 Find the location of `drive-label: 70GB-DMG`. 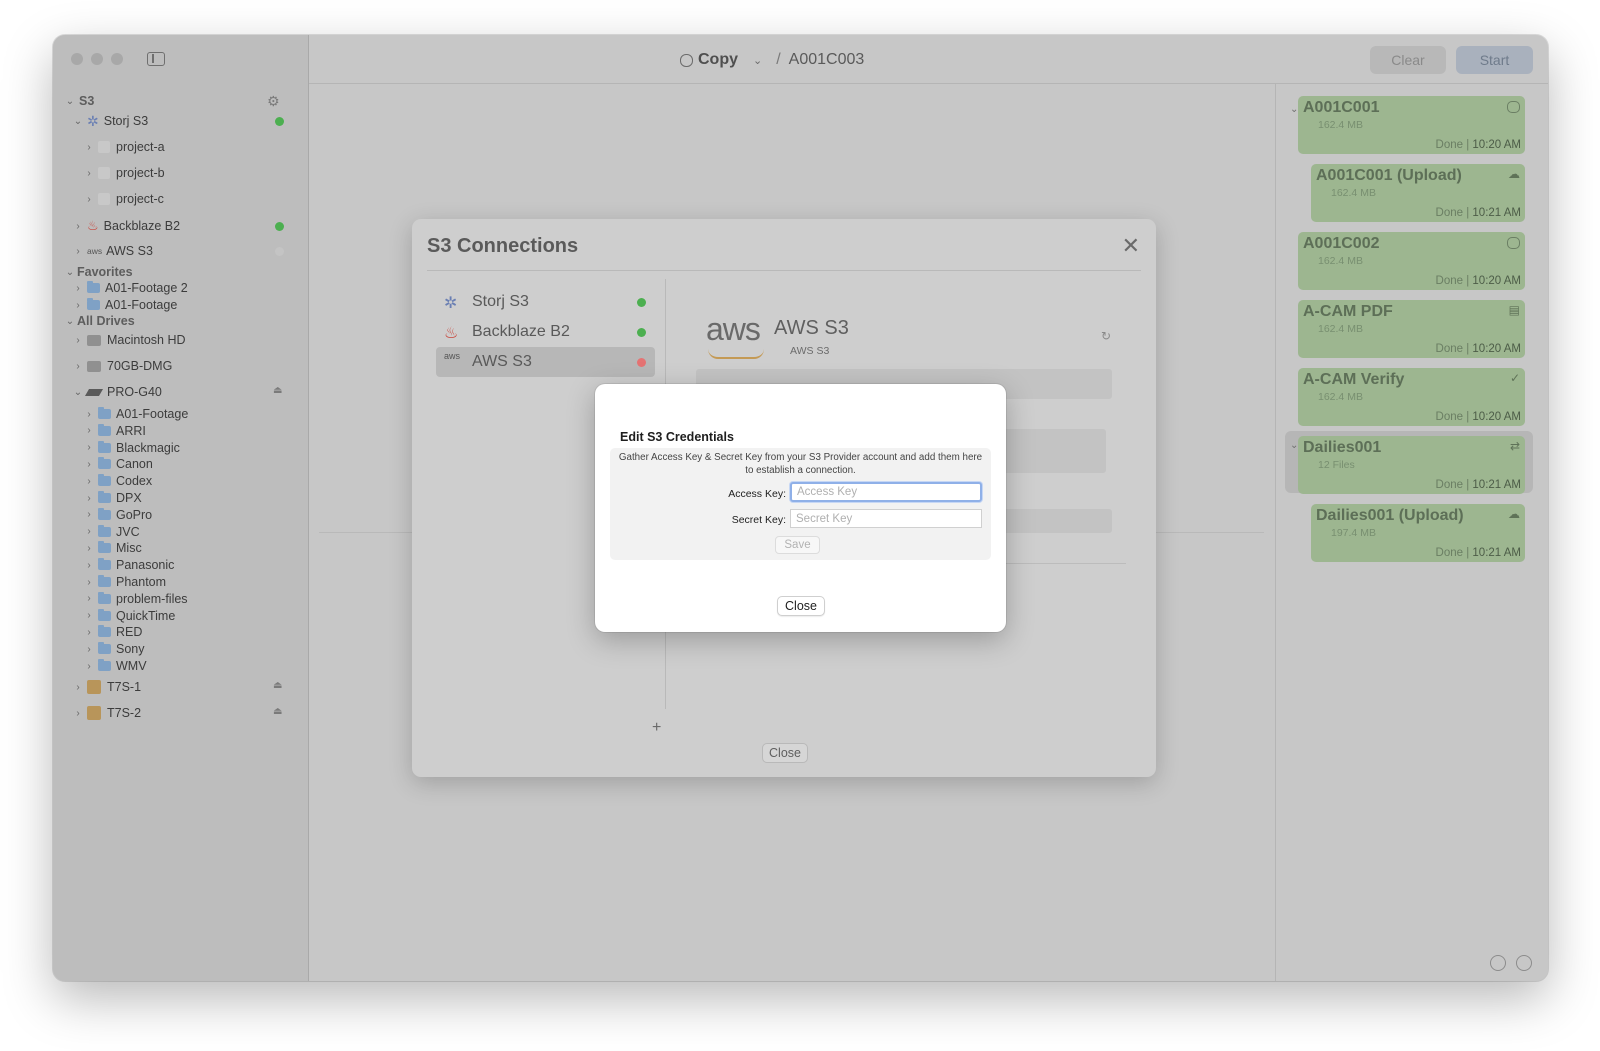

drive-label: 70GB-DMG is located at coordinates (140, 366).